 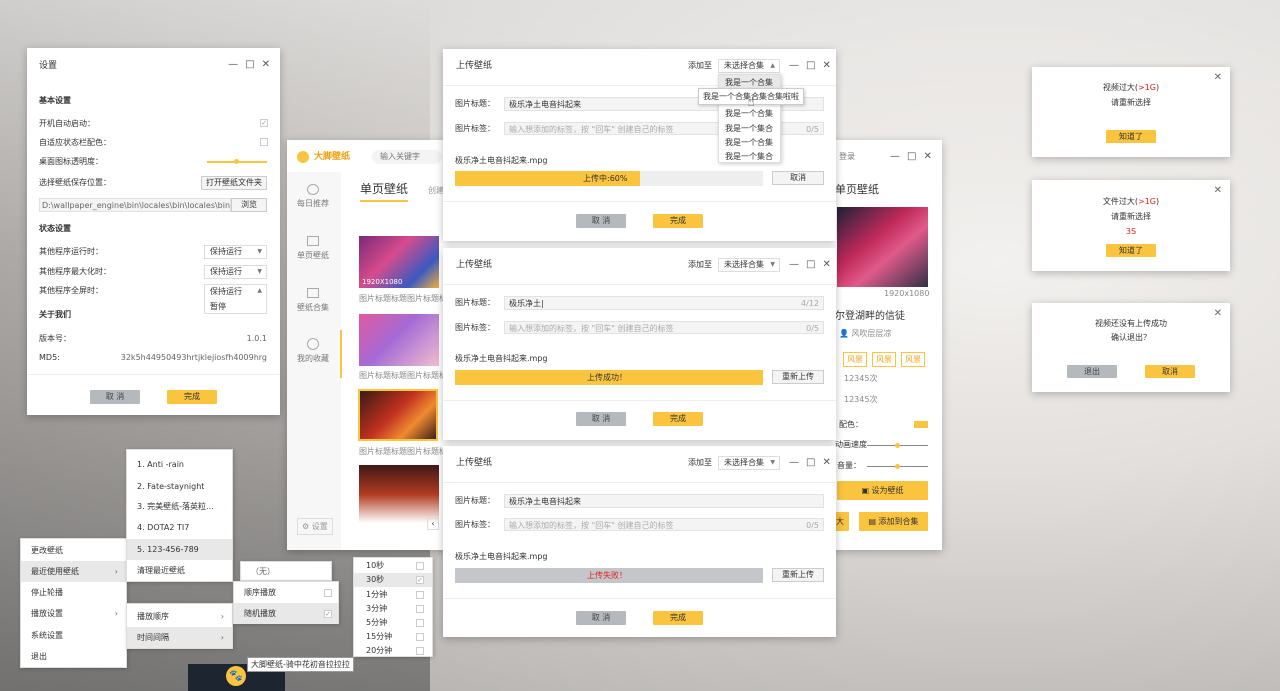 What do you see at coordinates (393, 609) in the screenshot?
I see `interval-option: 3分钟` at bounding box center [393, 609].